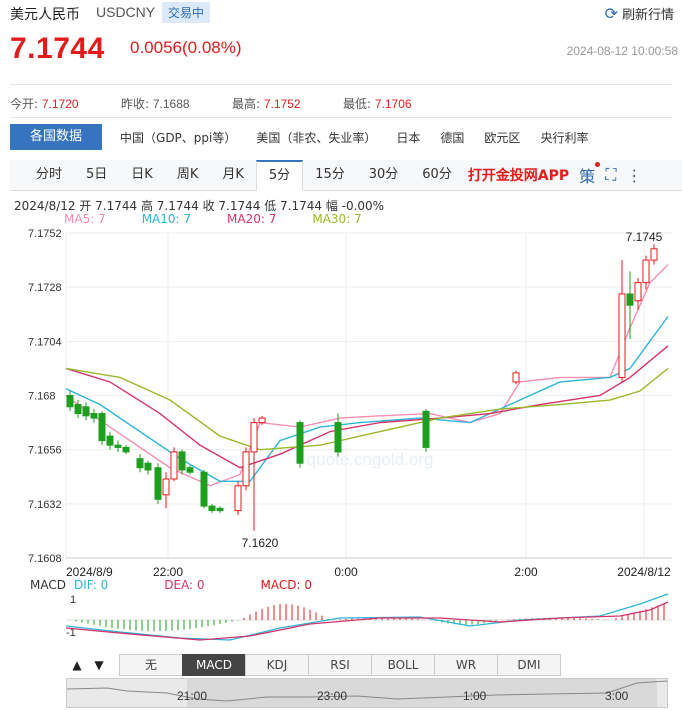  I want to click on price-change: 0.0056(0.08%), so click(186, 47).